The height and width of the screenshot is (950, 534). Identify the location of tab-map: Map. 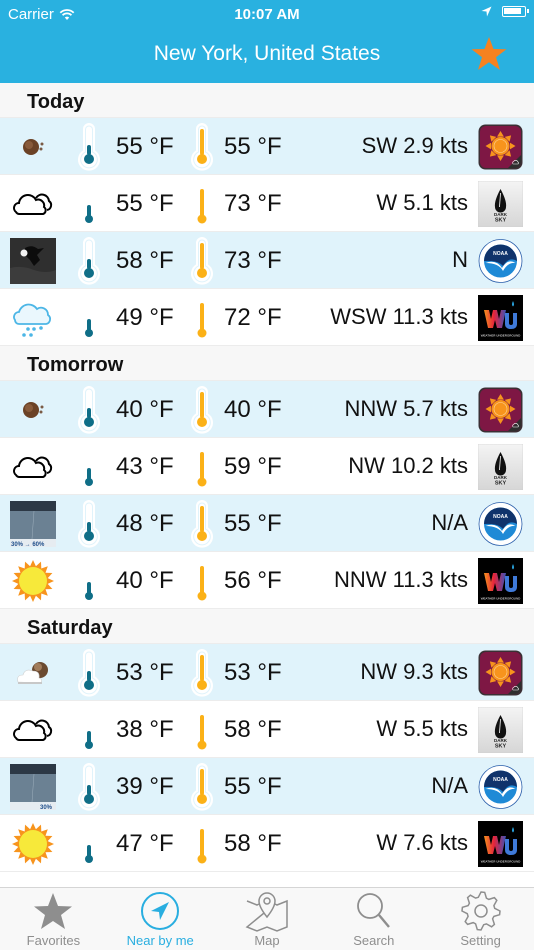
(267, 919).